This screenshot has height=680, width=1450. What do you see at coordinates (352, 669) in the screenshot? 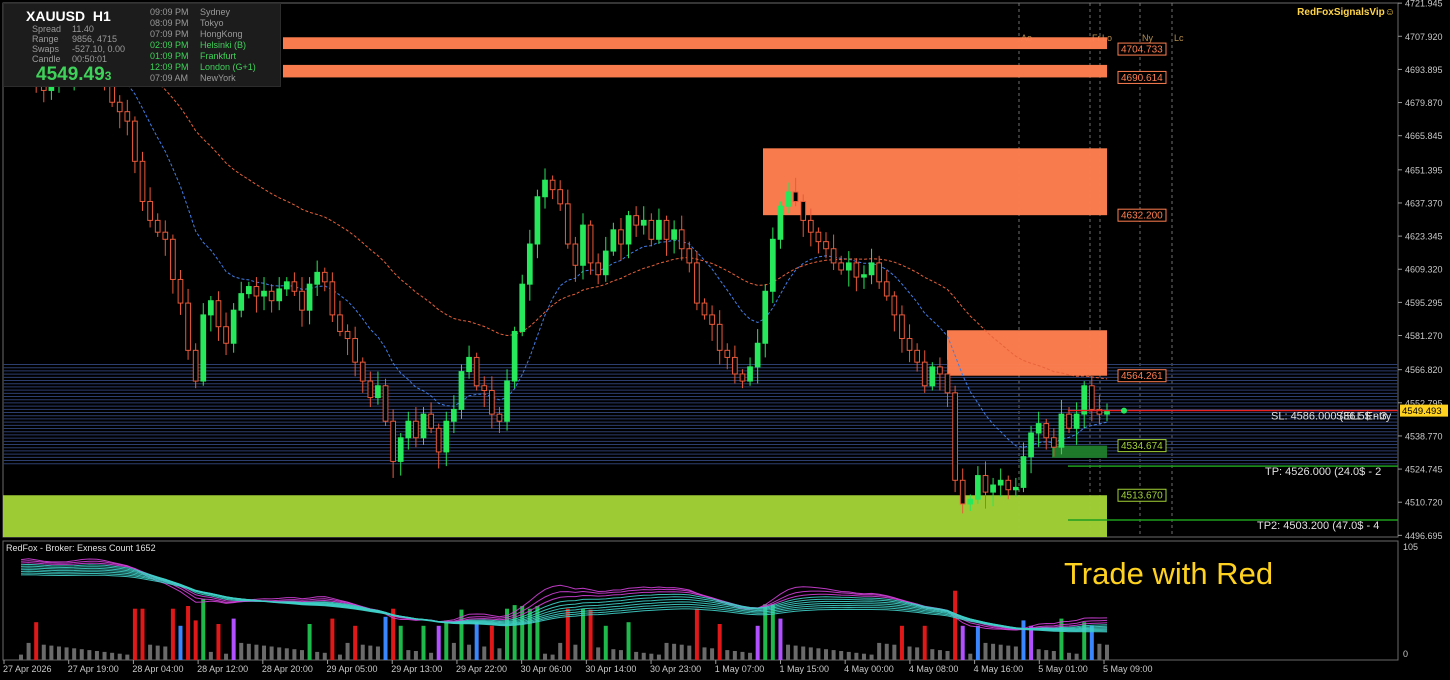
I see `time-tick-label: 29 Apr 05:00` at bounding box center [352, 669].